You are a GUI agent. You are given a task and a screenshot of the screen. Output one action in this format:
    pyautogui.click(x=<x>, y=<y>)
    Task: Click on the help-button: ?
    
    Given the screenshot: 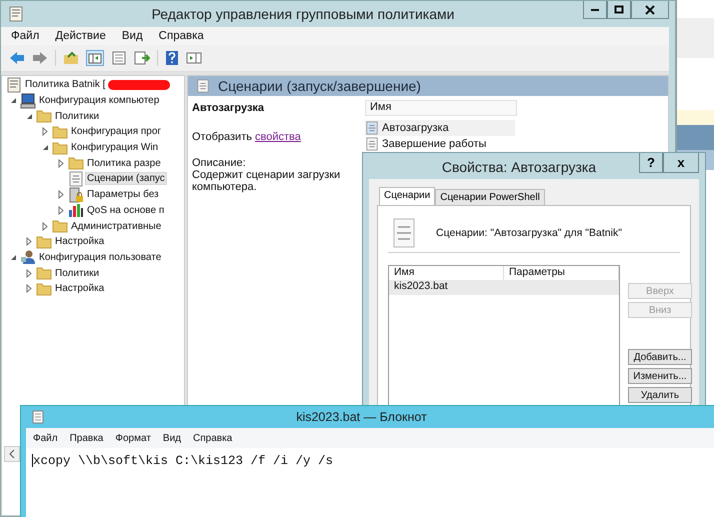 What is the action you would take?
    pyautogui.click(x=651, y=163)
    